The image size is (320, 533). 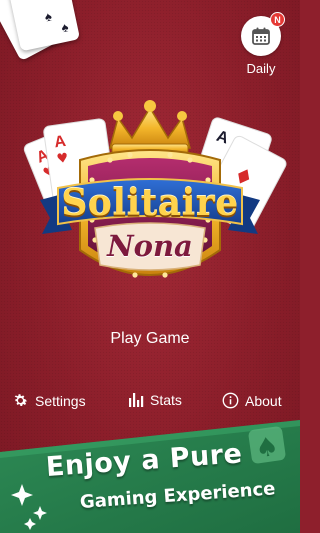 I want to click on logo-subtitle: Nona, so click(x=150, y=246).